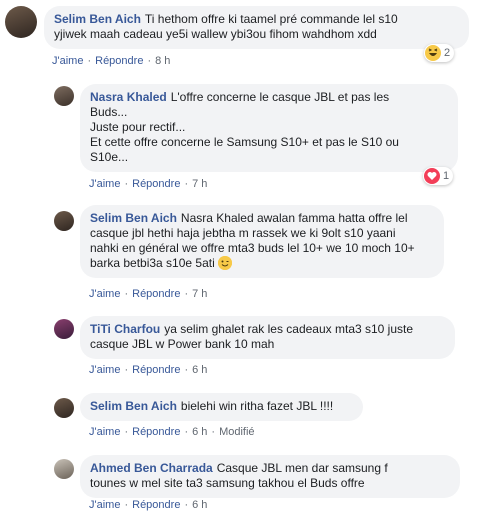 The image size is (484, 511). I want to click on reaction-count: 1, so click(438, 176).